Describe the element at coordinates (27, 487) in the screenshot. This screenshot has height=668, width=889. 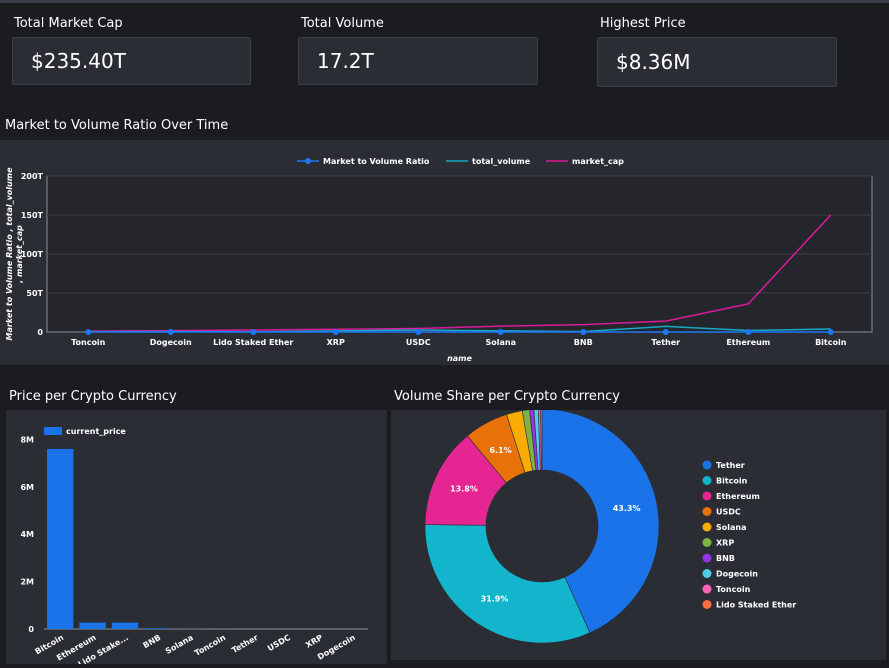
I see `y-tick-label: 6M` at that location.